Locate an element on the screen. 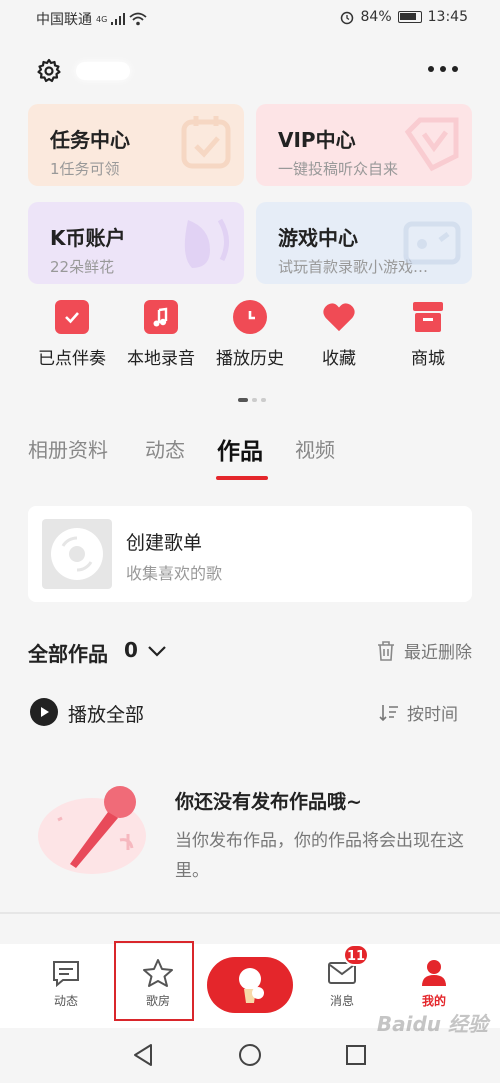 The height and width of the screenshot is (1083, 500). create-playlist-card: 创建歌单 收集喜欢的歌 is located at coordinates (250, 554).